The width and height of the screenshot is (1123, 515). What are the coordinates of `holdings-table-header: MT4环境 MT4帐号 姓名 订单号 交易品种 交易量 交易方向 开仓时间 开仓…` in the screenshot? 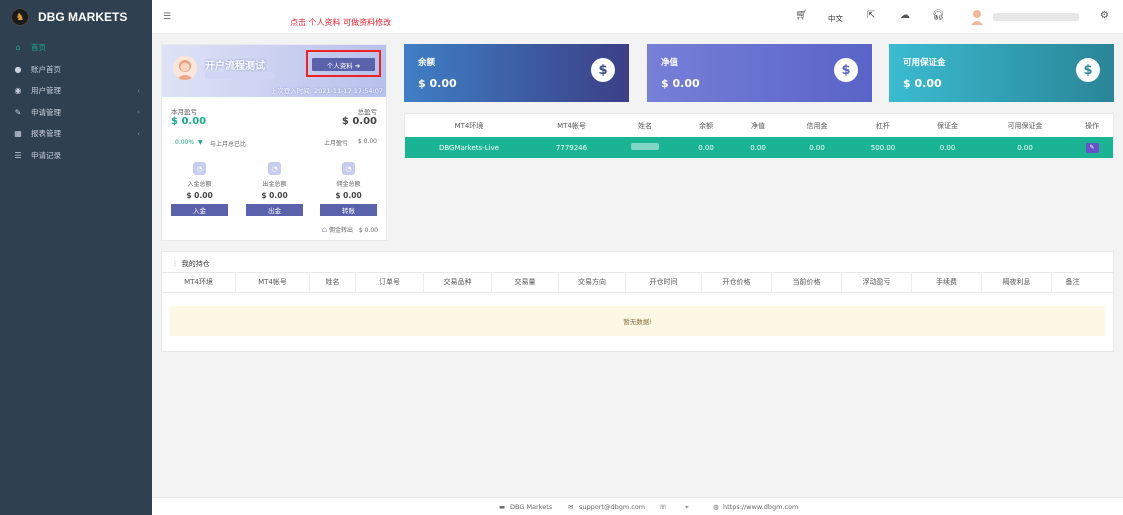 It's located at (637, 282).